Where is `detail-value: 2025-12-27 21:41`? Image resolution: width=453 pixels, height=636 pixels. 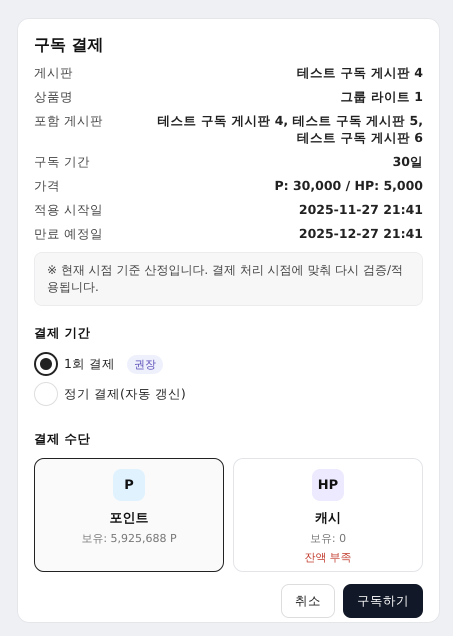 detail-value: 2025-12-27 21:41 is located at coordinates (360, 233).